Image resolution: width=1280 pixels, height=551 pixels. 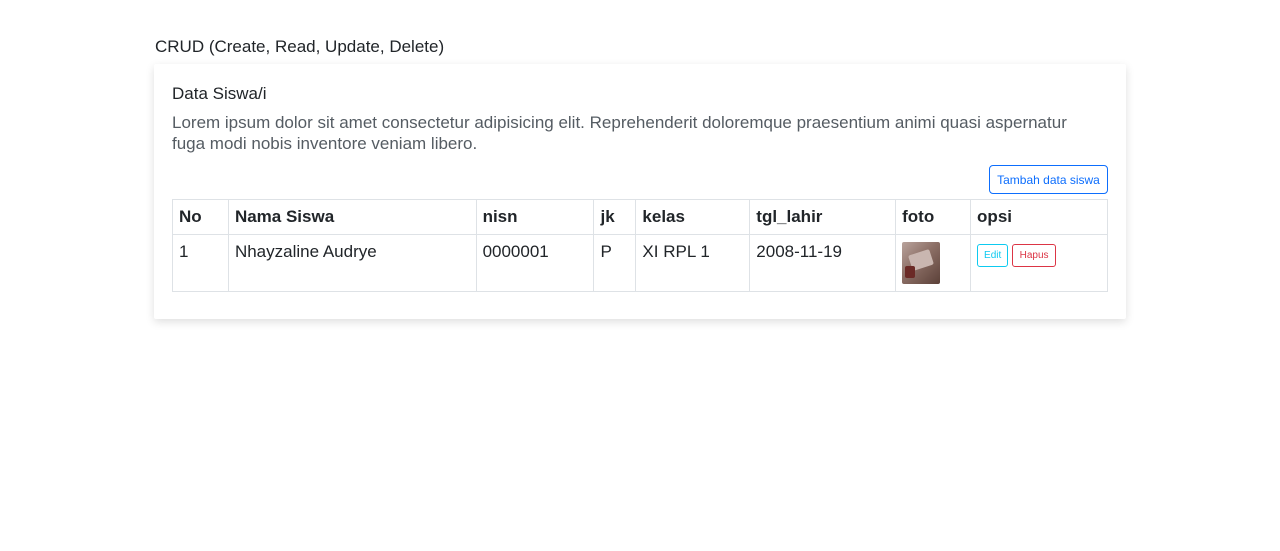 What do you see at coordinates (535, 263) in the screenshot?
I see `cell-nisn: 0000001` at bounding box center [535, 263].